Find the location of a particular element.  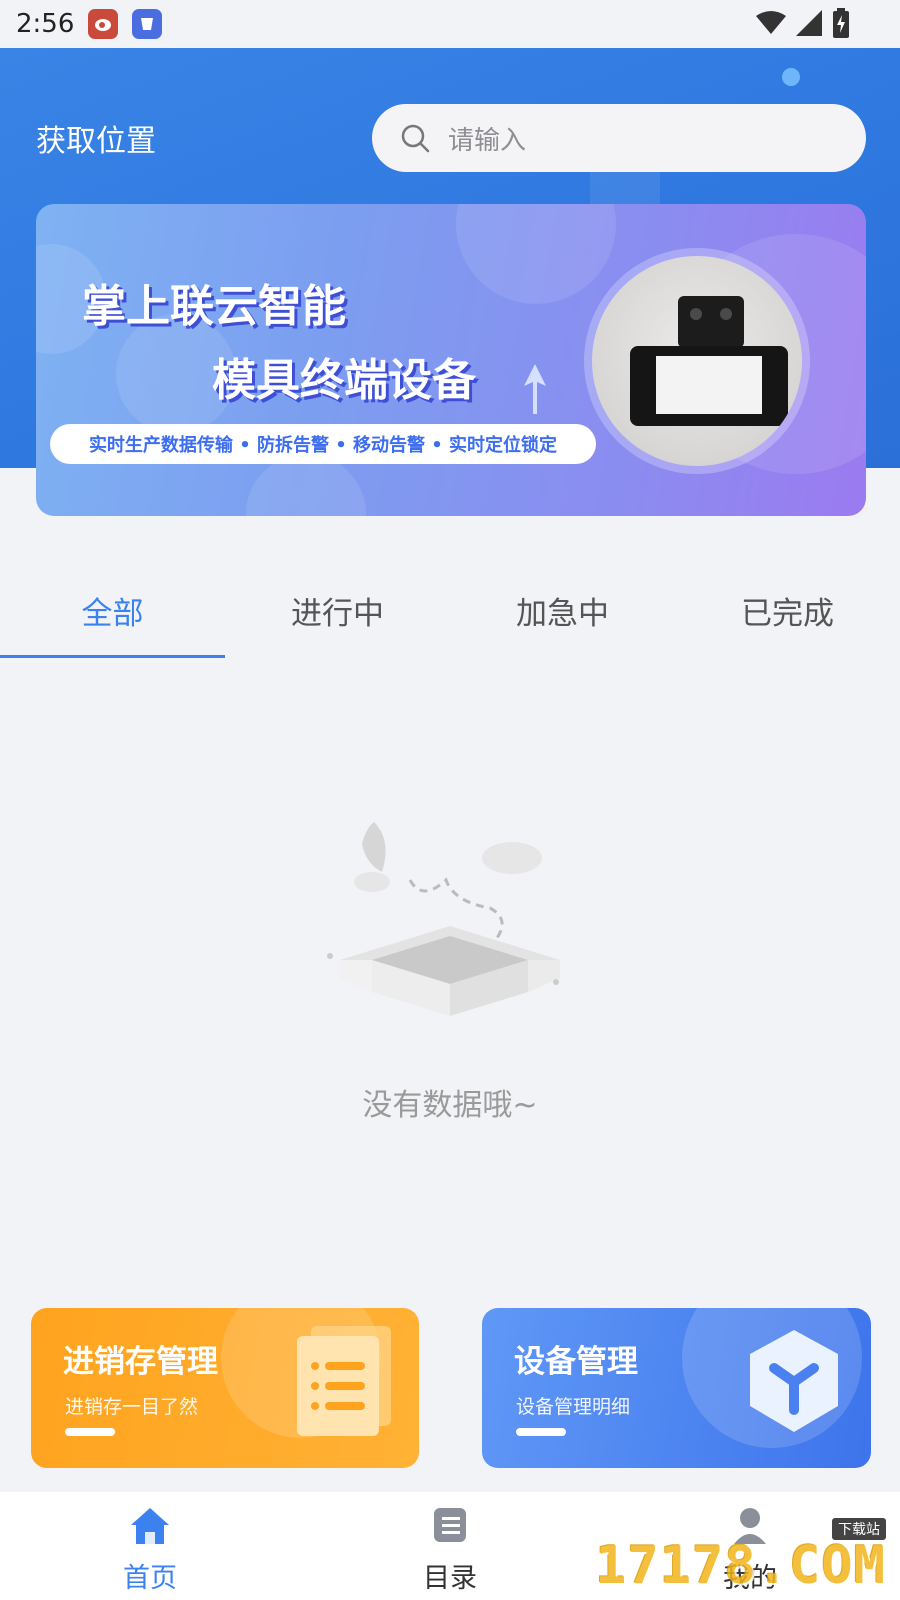

header-decoration is located at coordinates (791, 77).